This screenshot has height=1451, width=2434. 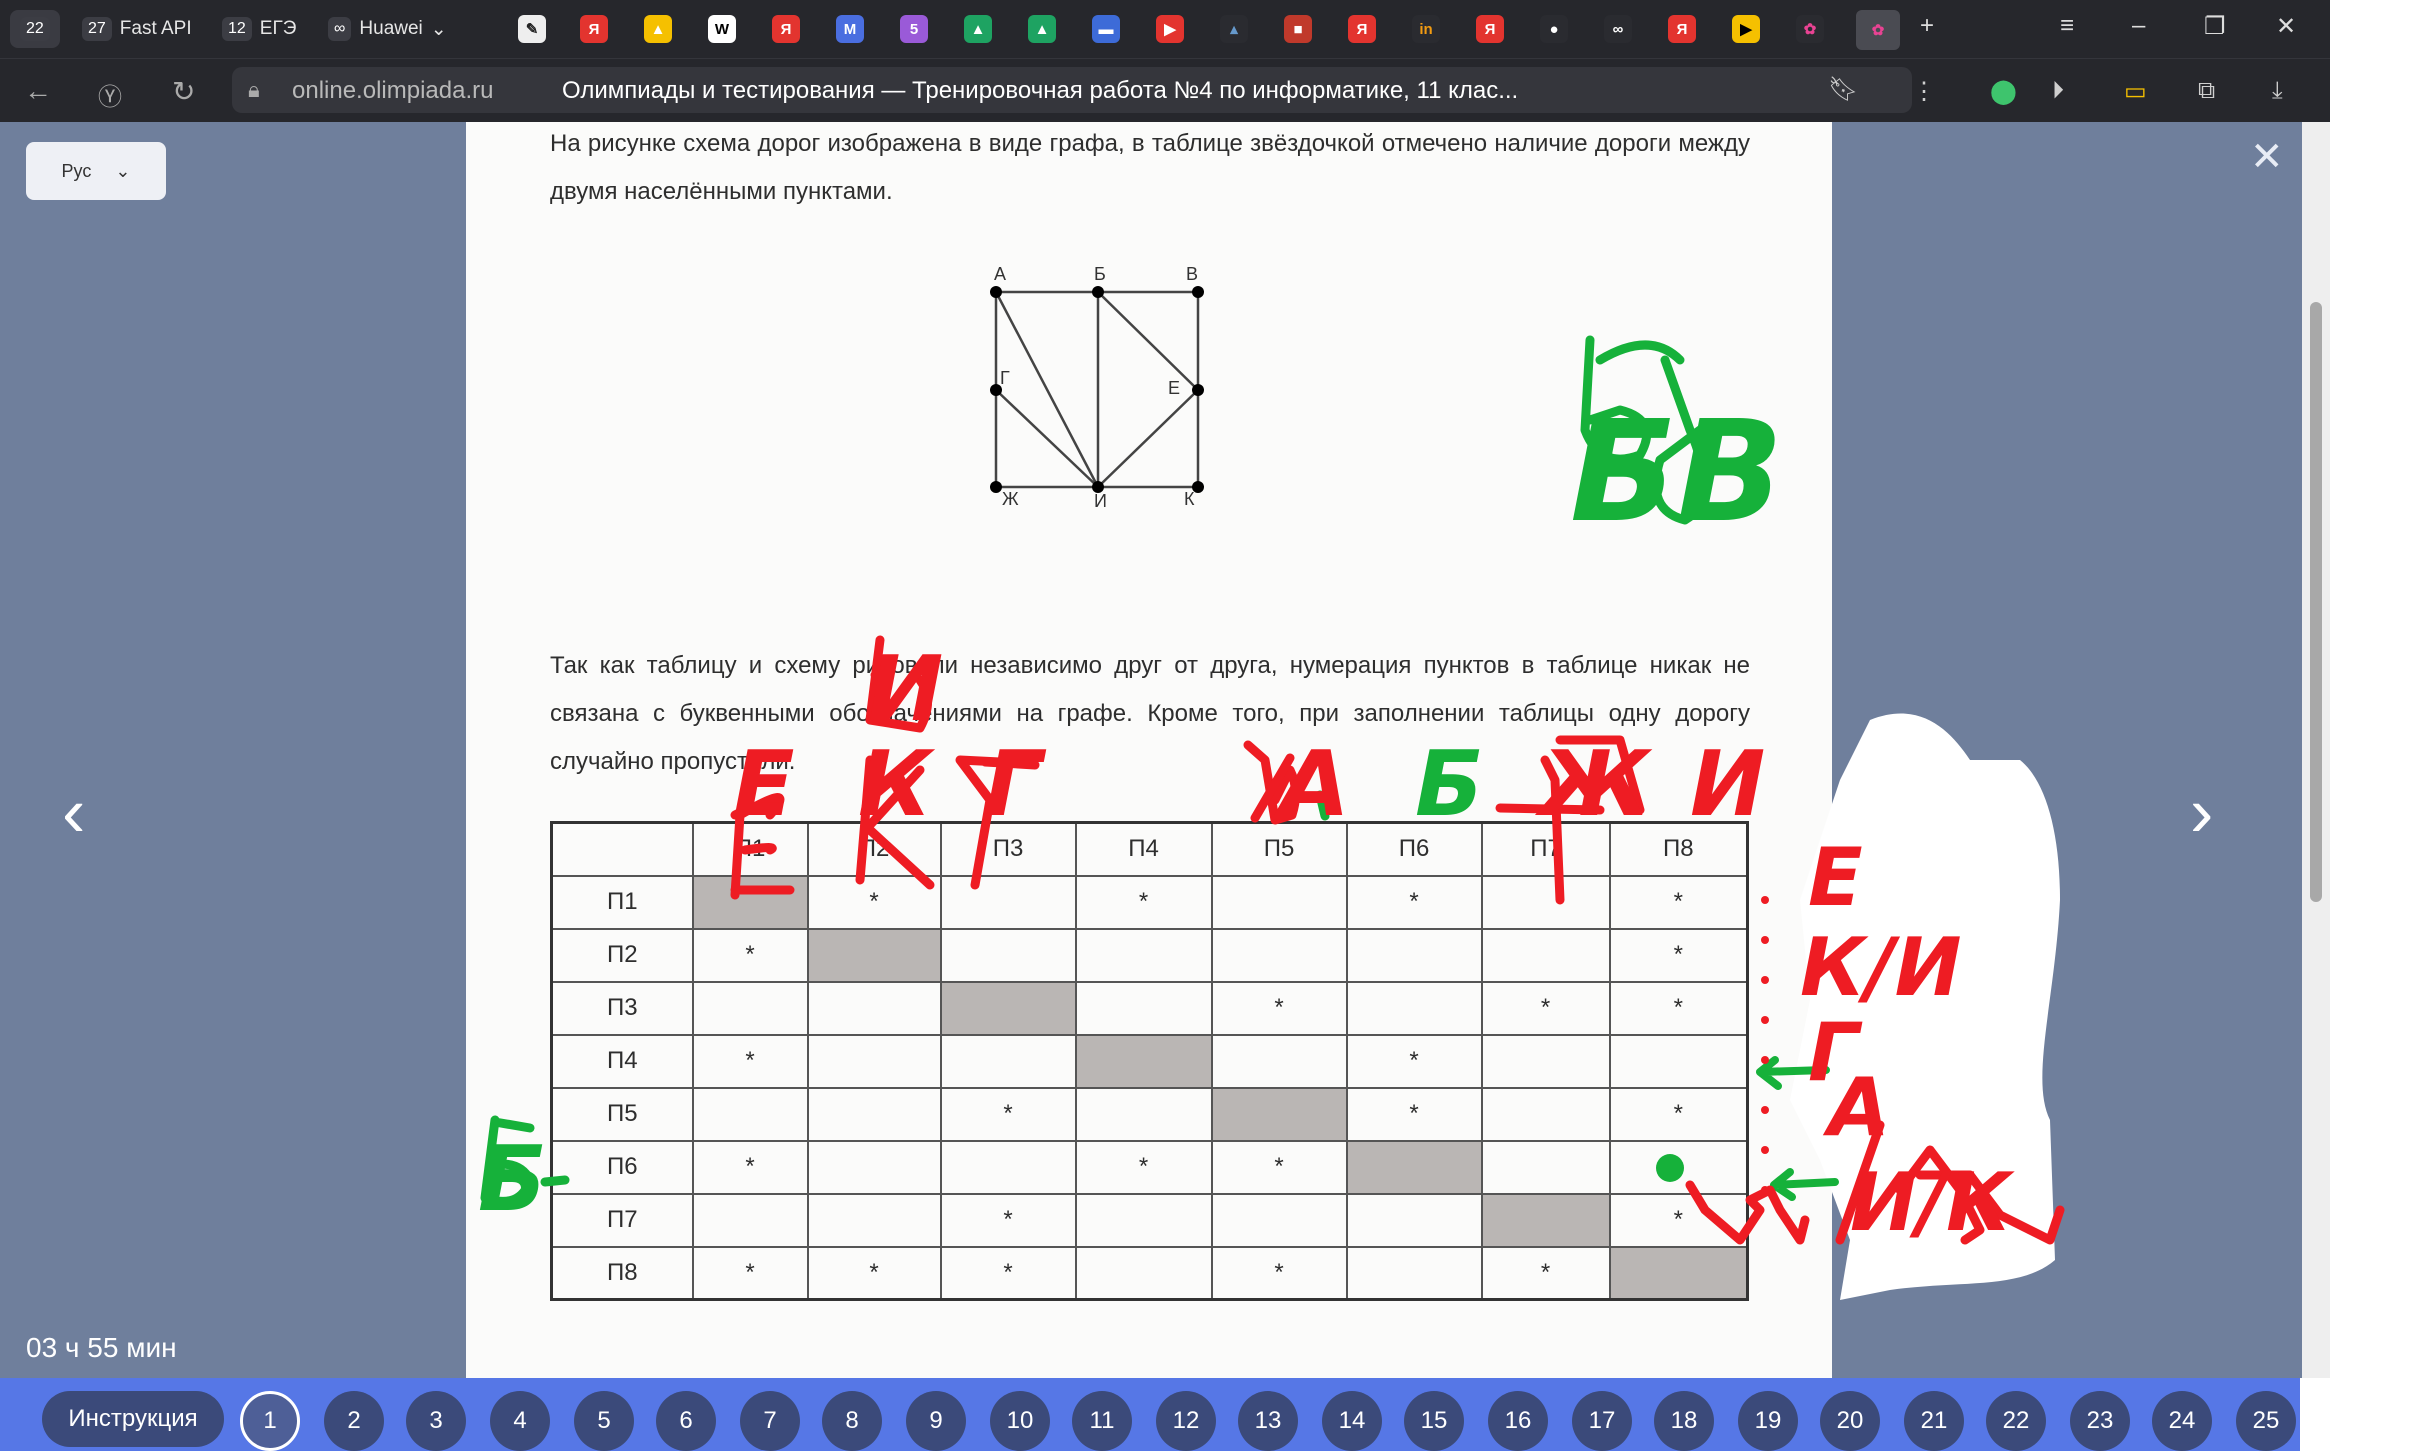 I want to click on row-header: П3, so click(x=622, y=1008).